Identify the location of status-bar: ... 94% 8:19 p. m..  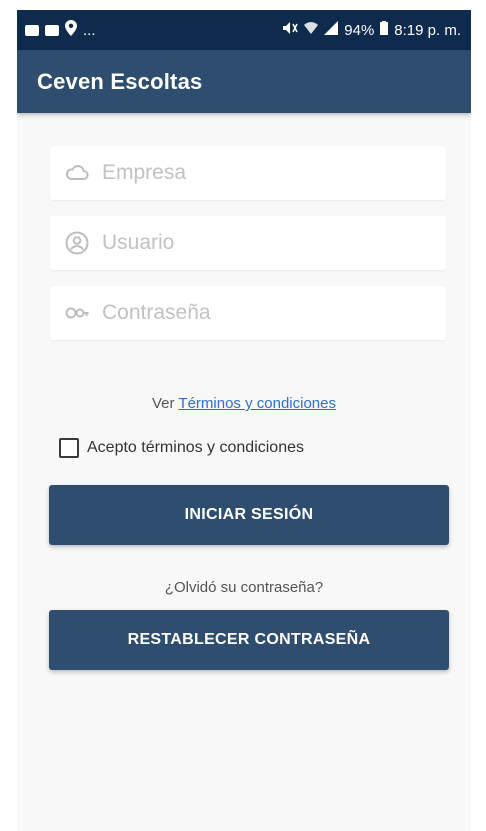
(244, 30).